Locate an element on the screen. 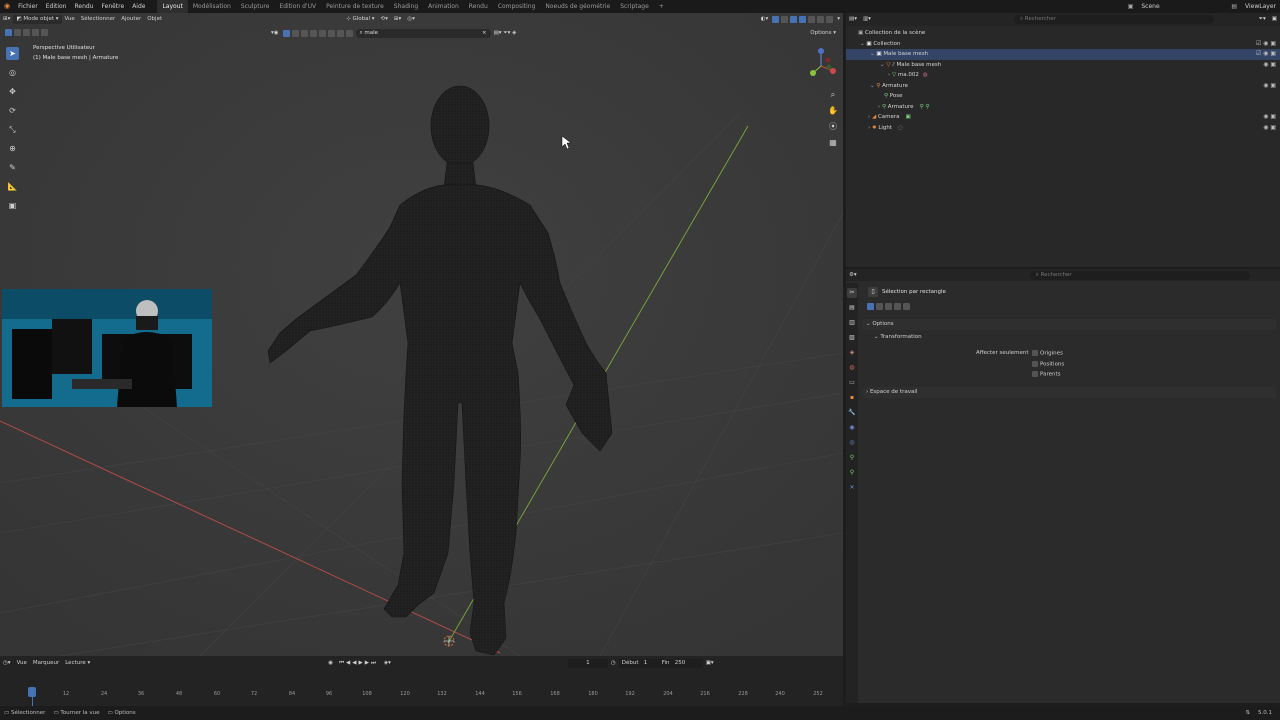 Image resolution: width=1280 pixels, height=720 pixels. shading-solid-icon is located at coordinates (812, 19).